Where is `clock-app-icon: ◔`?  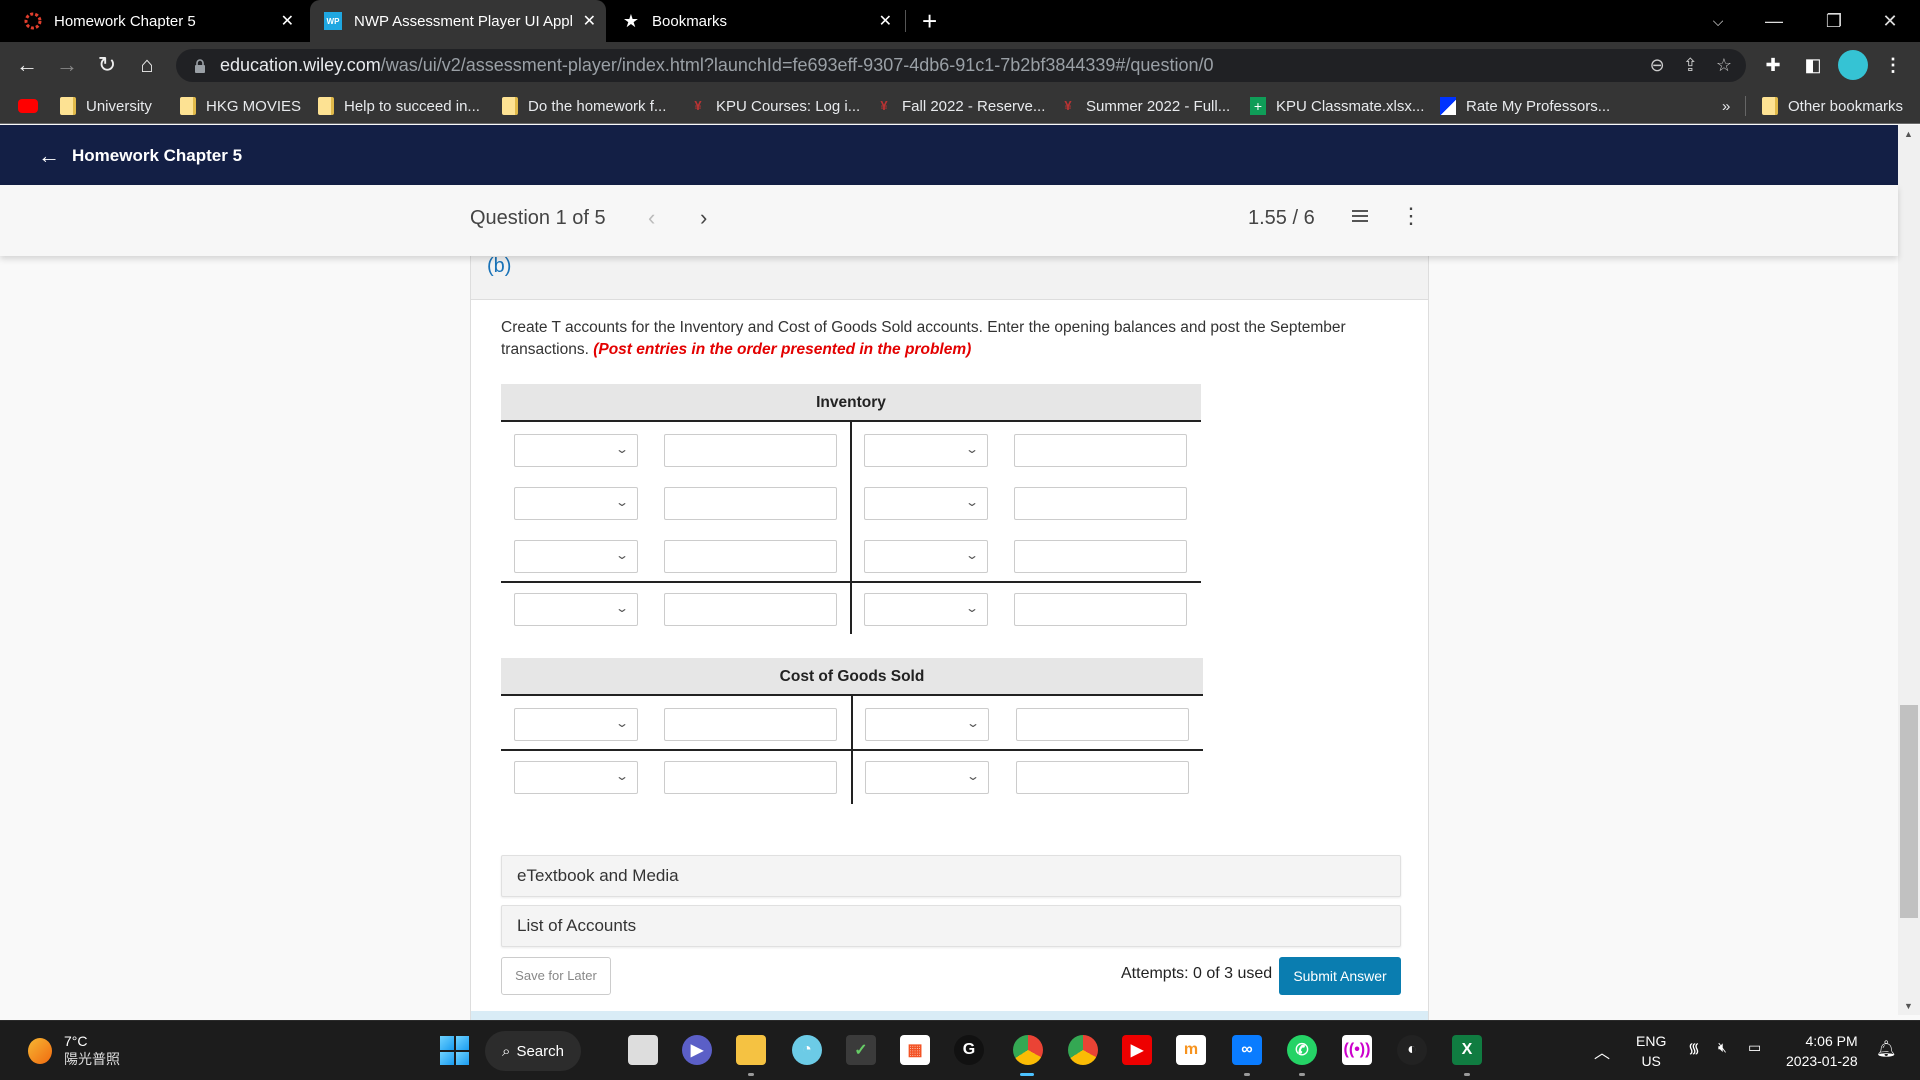 clock-app-icon: ◔ is located at coordinates (807, 1050).